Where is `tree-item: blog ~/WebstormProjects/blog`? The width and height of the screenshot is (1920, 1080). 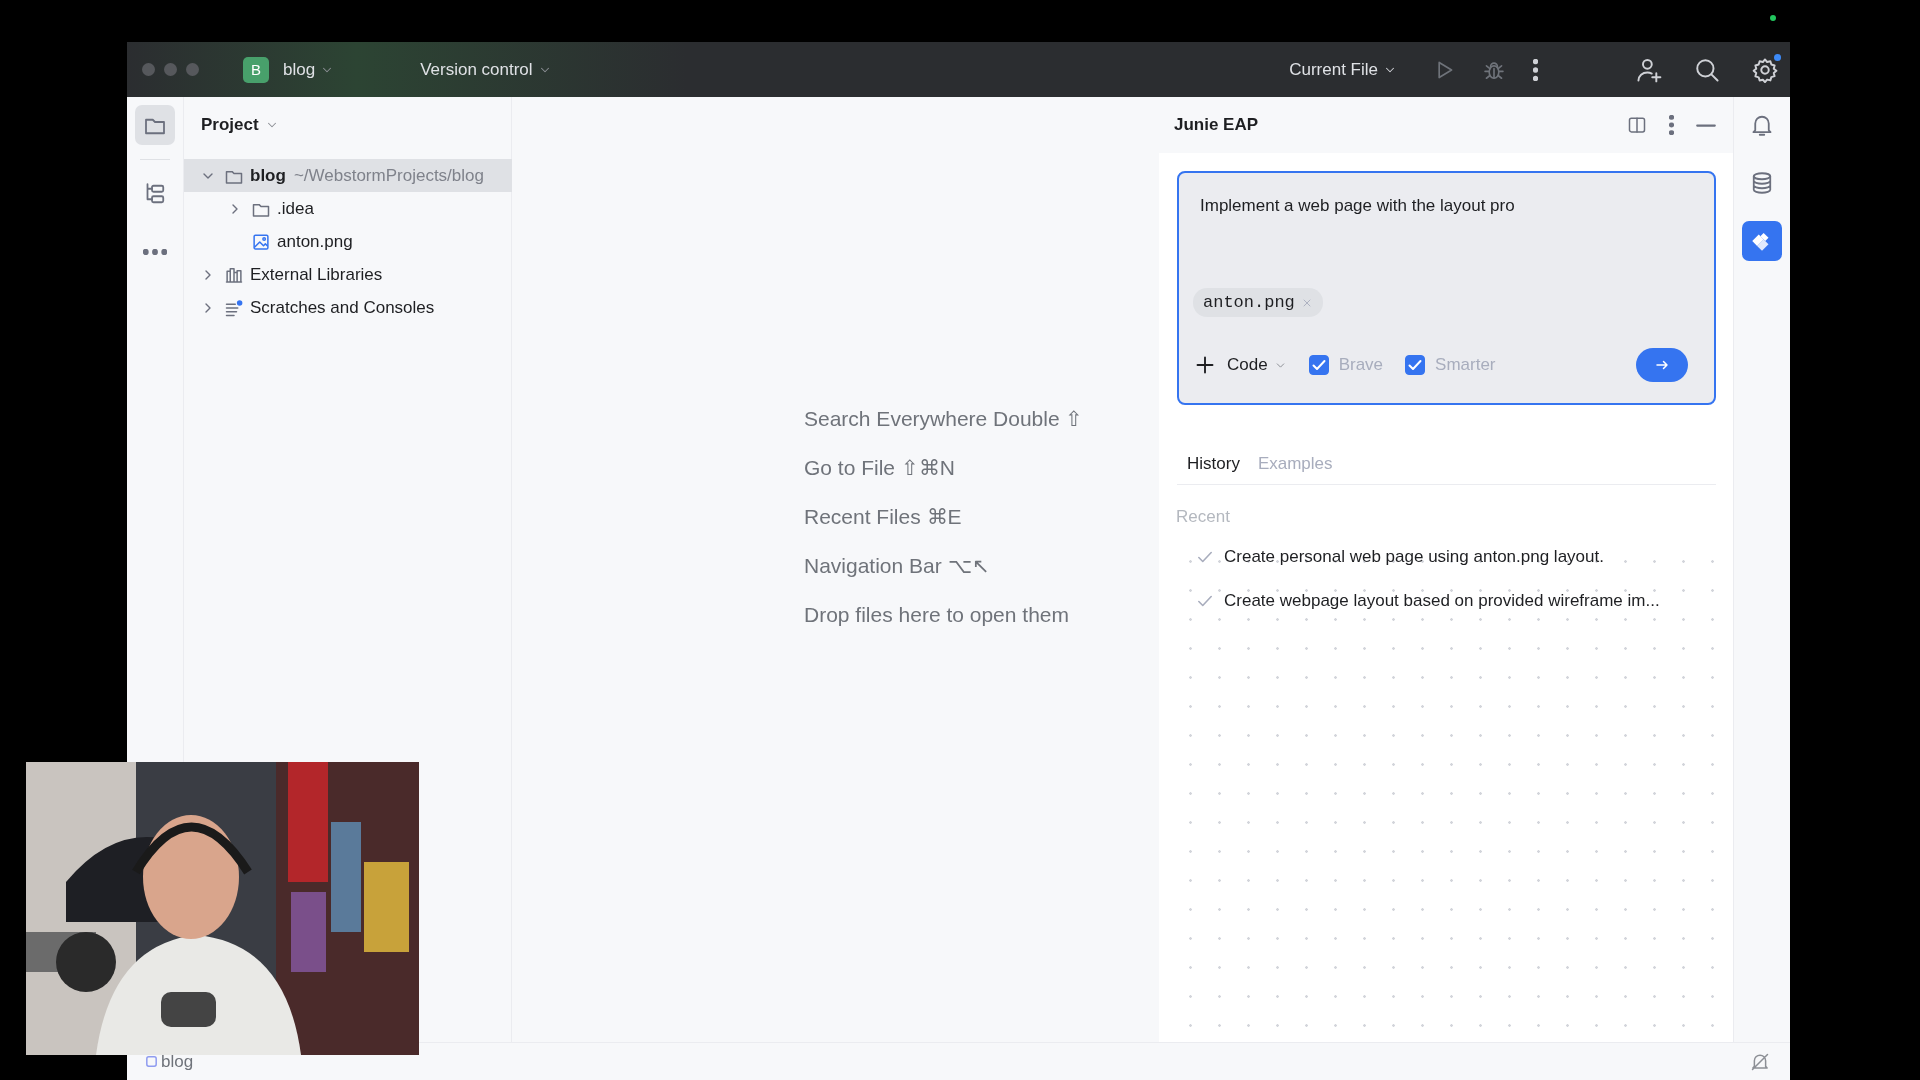
tree-item: blog ~/WebstormProjects/blog is located at coordinates (348, 175).